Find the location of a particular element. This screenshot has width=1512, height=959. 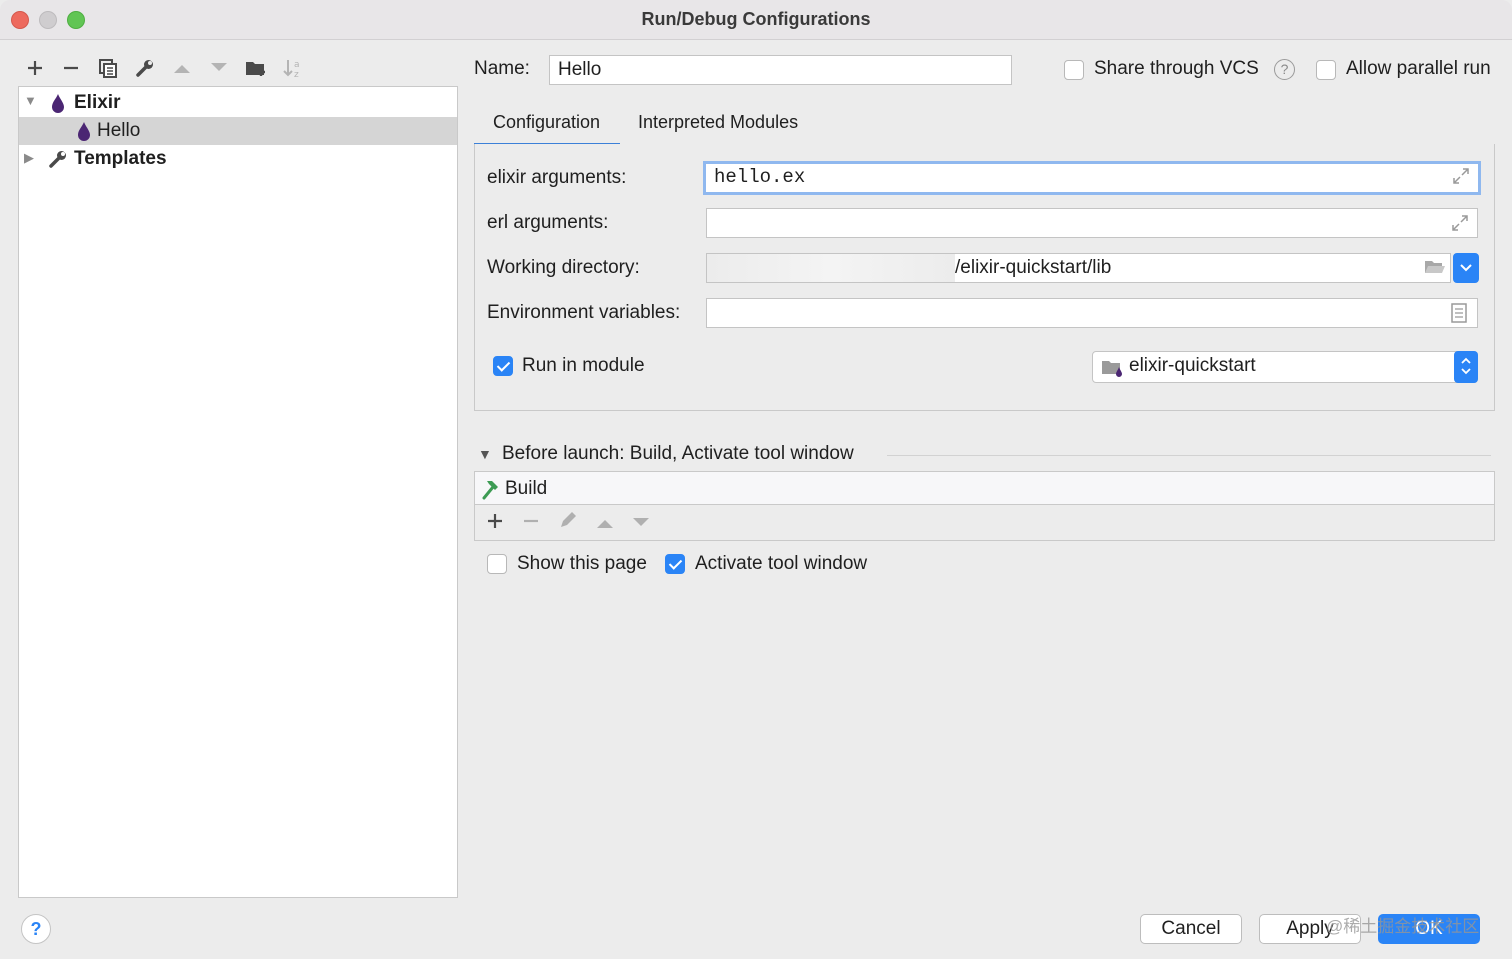

erl-arguments-label: erl arguments: is located at coordinates (548, 222).